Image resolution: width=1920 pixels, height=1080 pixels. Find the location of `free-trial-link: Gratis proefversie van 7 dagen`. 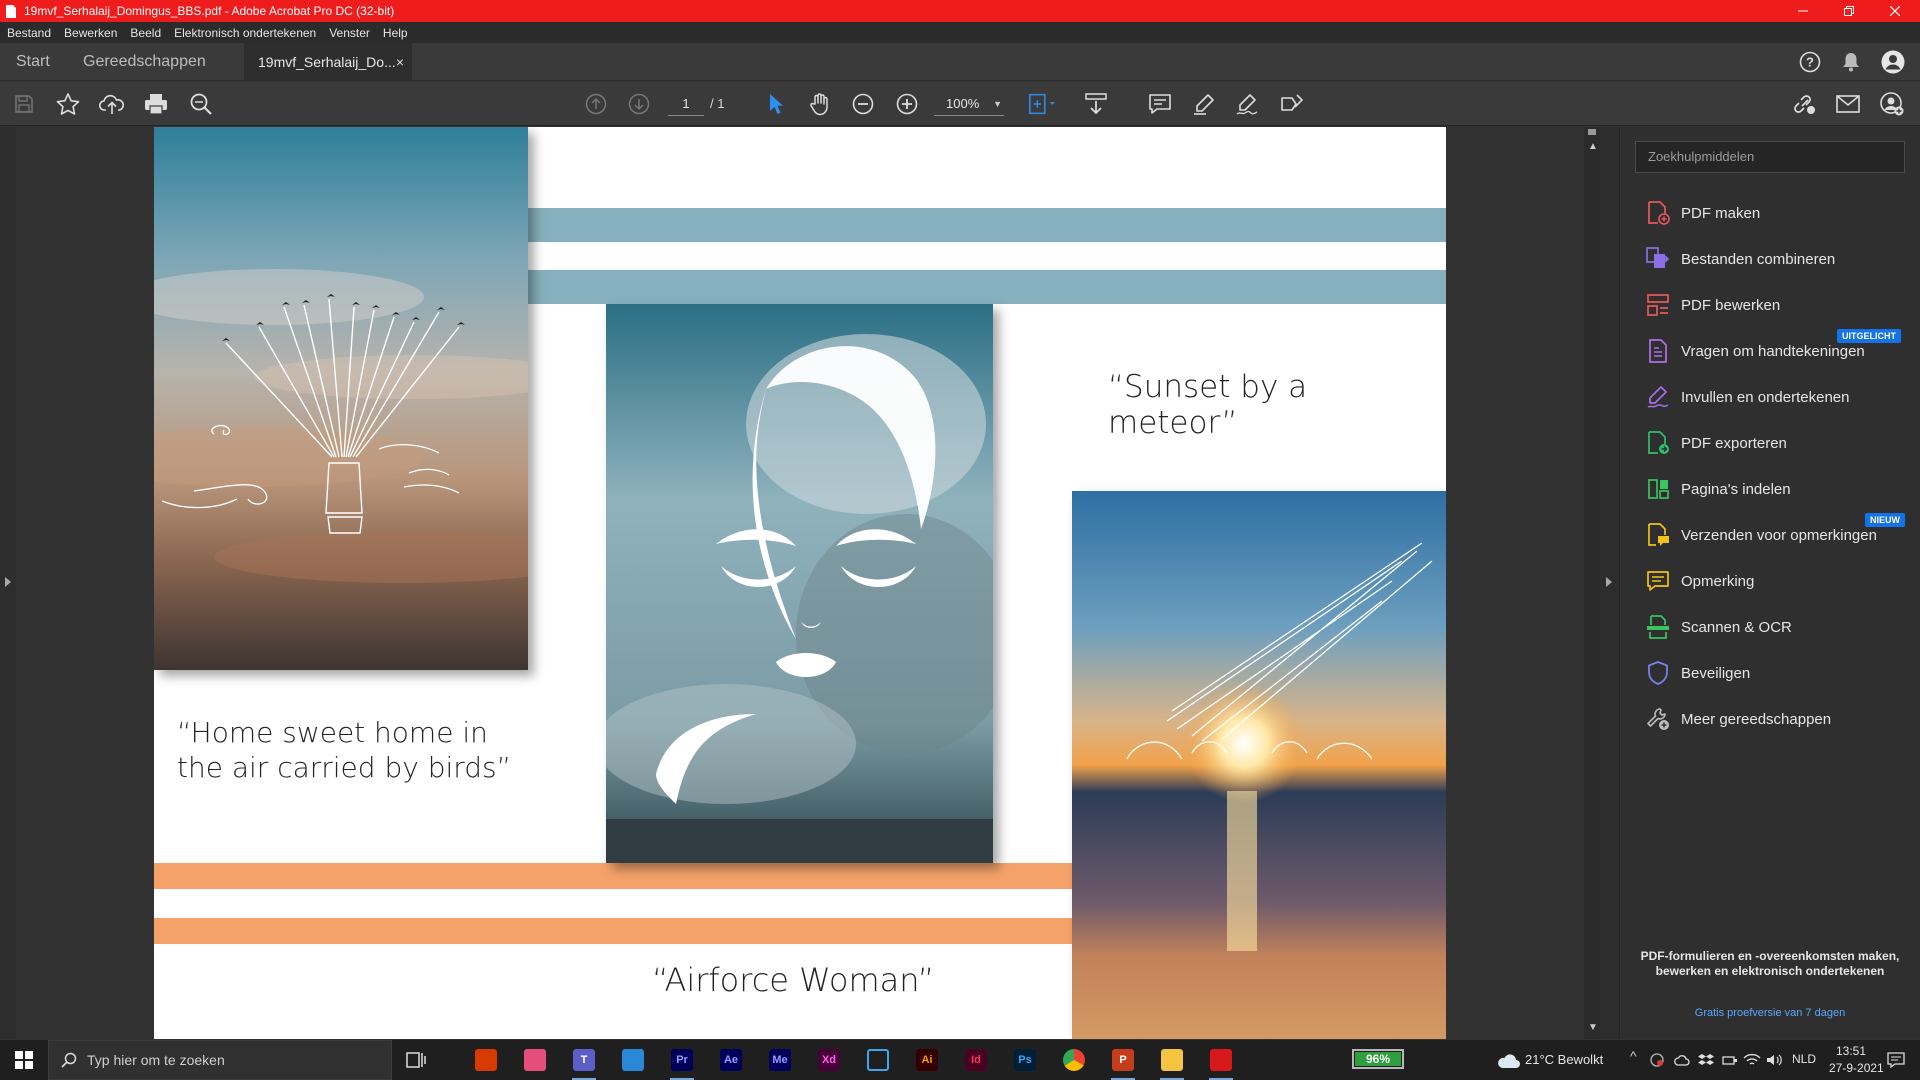

free-trial-link: Gratis proefversie van 7 dagen is located at coordinates (1770, 1013).